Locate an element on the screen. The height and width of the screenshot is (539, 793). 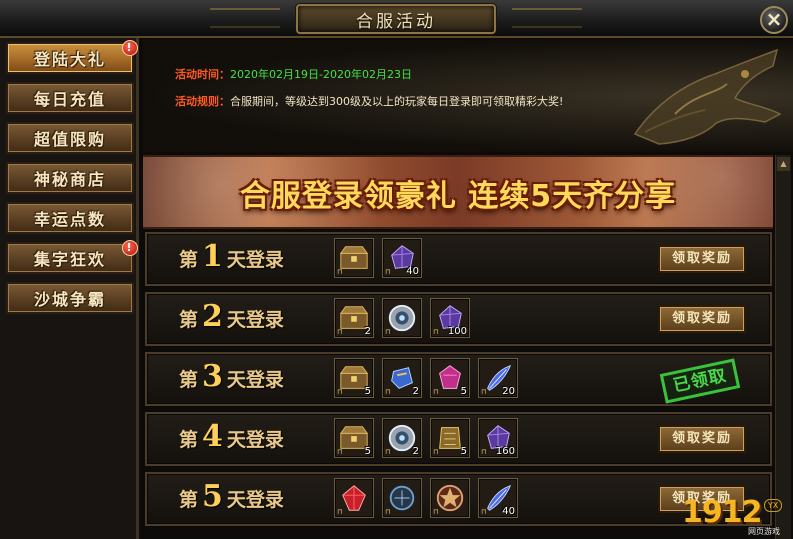
sidebar-item-castle-war: 沙城争霸 is located at coordinates (70, 298).